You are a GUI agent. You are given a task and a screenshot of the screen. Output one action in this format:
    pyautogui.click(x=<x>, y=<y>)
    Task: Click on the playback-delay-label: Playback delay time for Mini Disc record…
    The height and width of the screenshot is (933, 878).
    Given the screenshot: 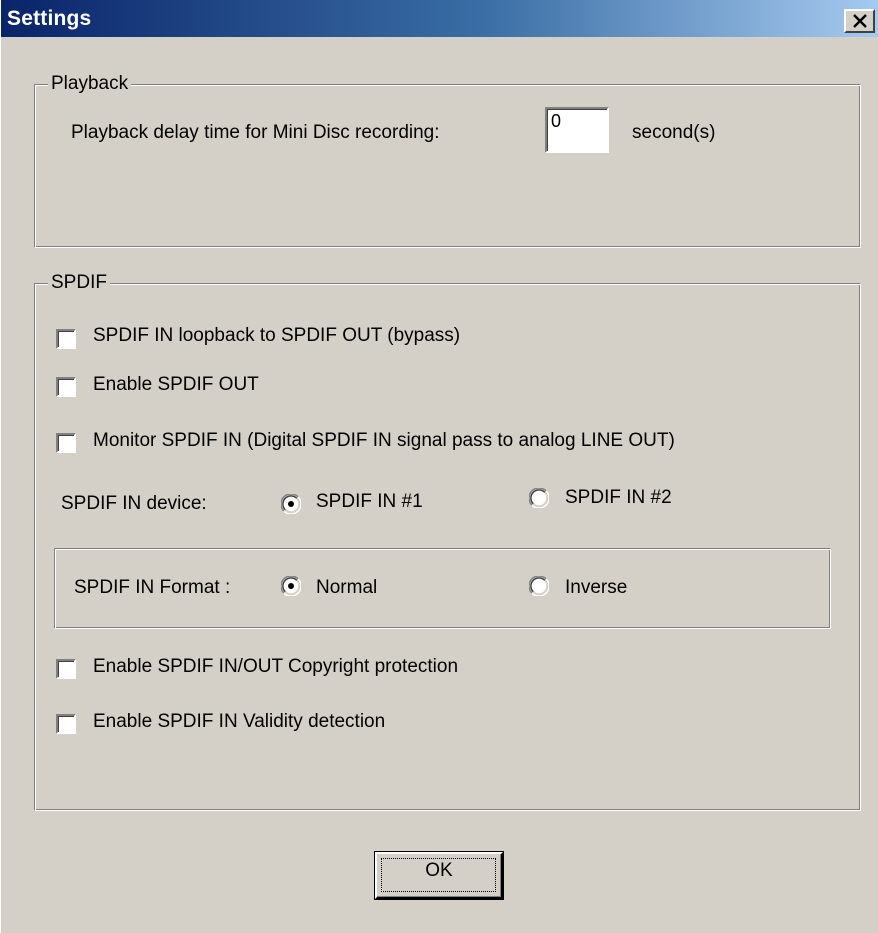 What is the action you would take?
    pyautogui.click(x=255, y=132)
    